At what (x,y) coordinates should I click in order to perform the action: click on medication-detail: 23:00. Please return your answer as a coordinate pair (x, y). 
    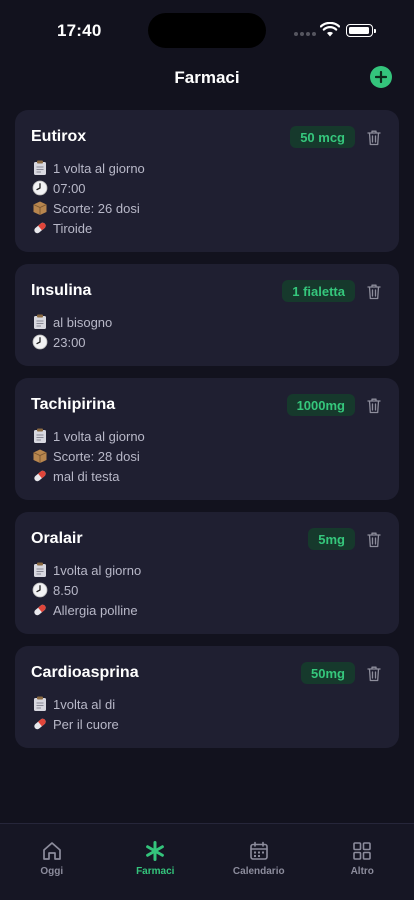
    Looking at the image, I should click on (207, 342).